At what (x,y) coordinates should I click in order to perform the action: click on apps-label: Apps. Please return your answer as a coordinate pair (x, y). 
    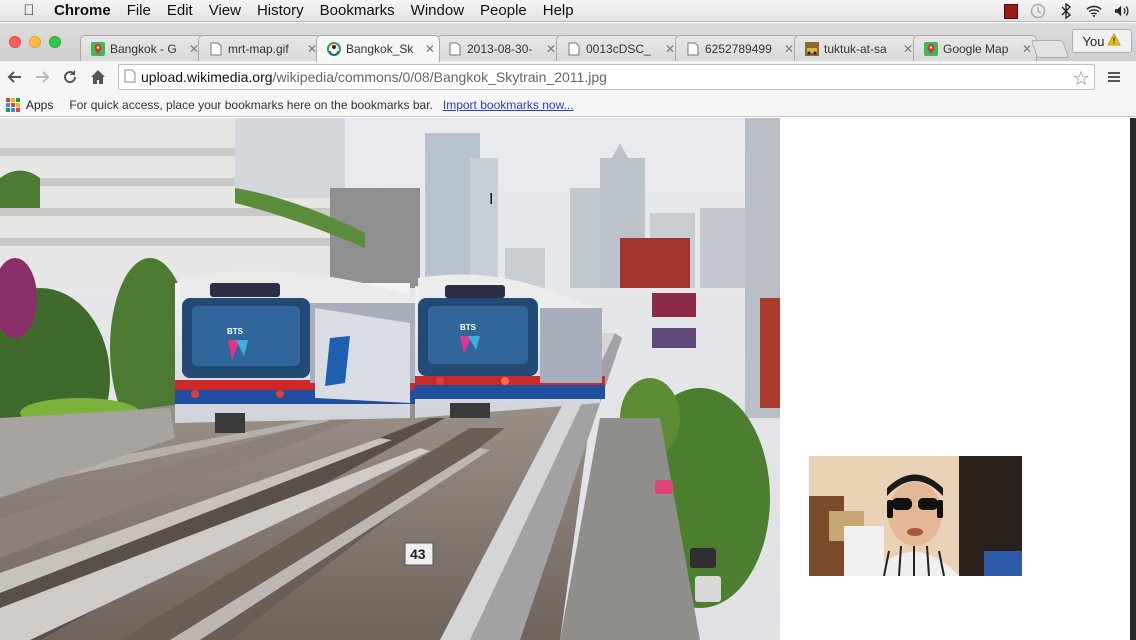
    Looking at the image, I should click on (40, 104).